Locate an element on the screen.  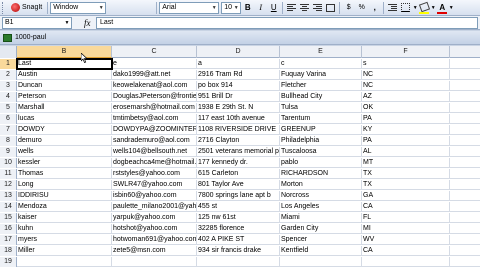
cell-c: dogbeachca4me@hotmail.com is located at coordinates (154, 163).